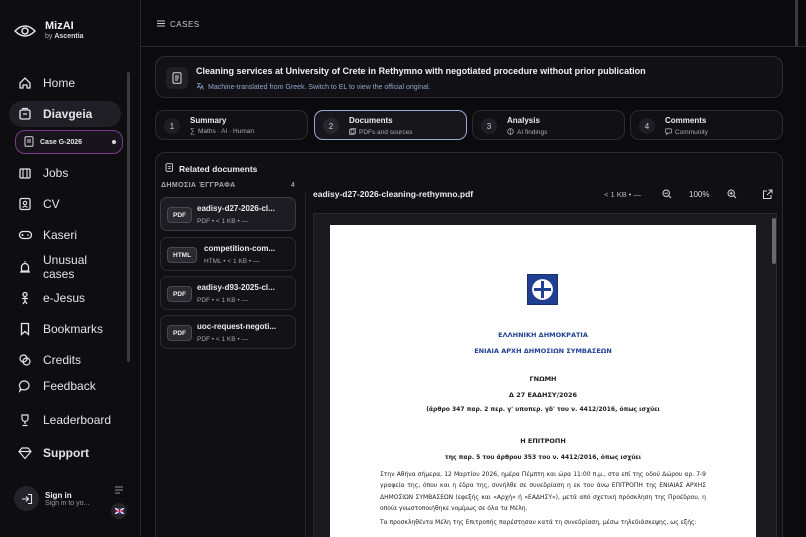 The height and width of the screenshot is (537, 806). Describe the element at coordinates (352, 132) in the screenshot. I see `docs-icon` at that location.